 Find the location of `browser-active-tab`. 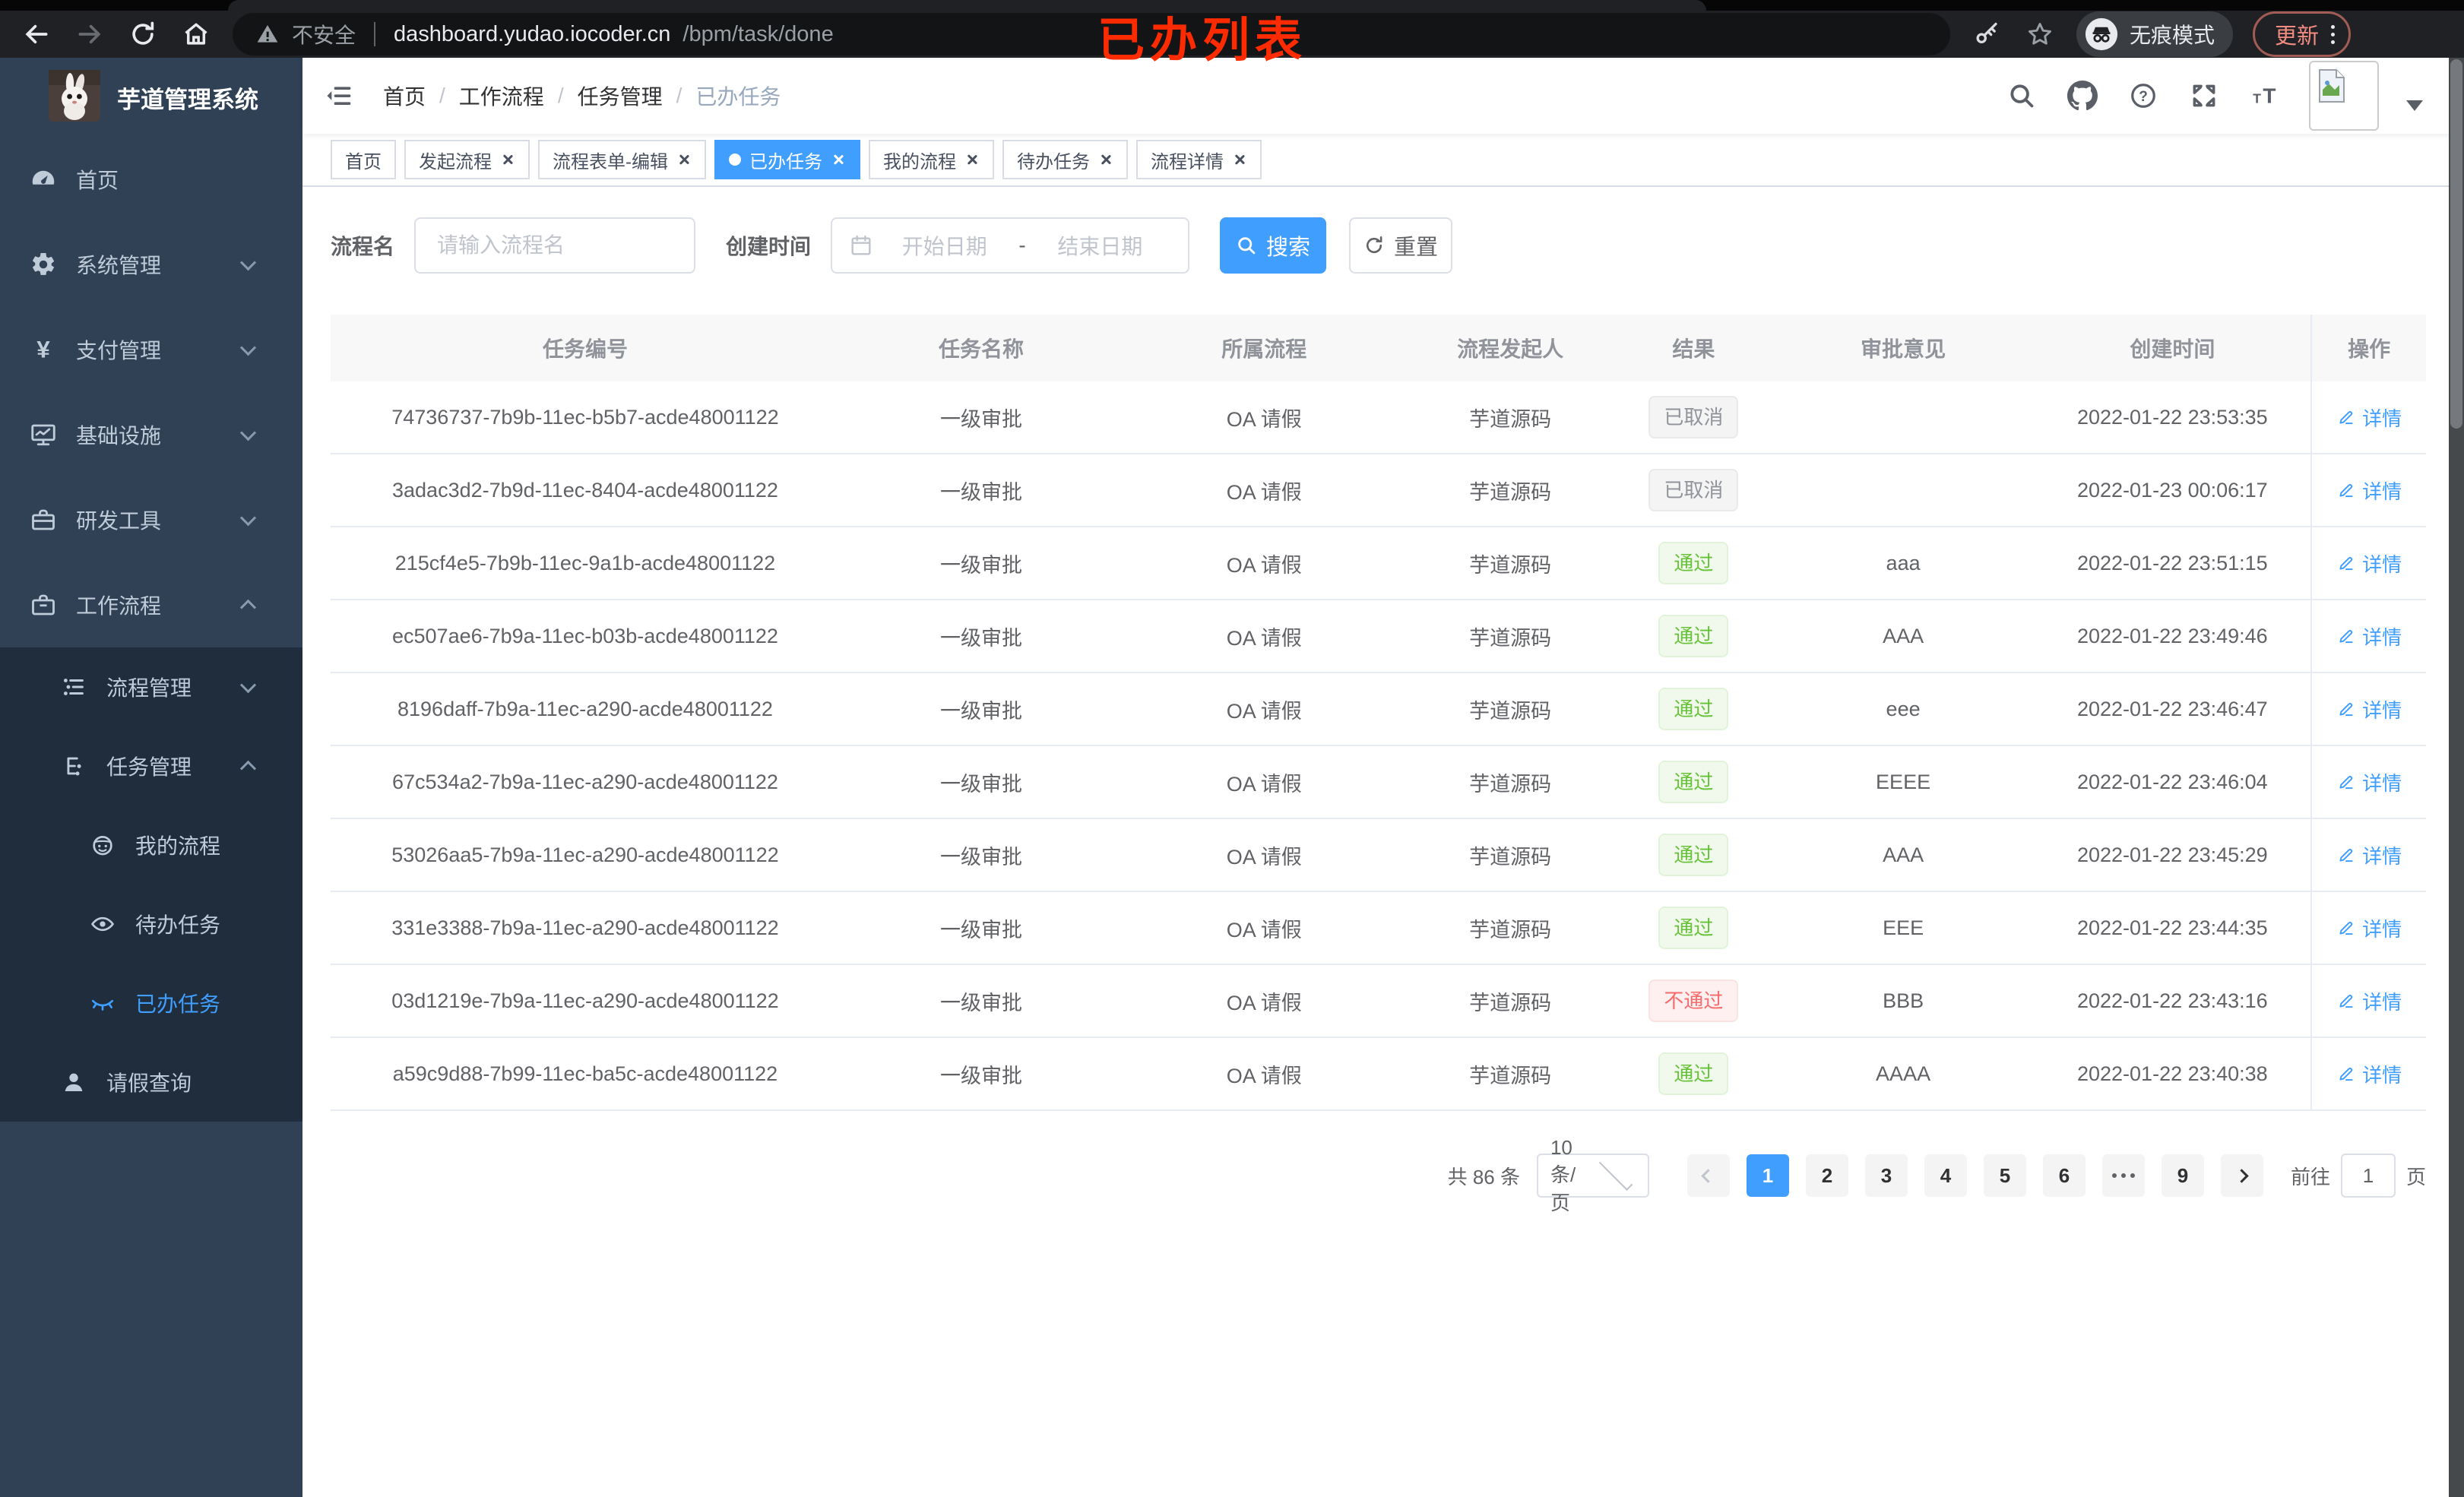

browser-active-tab is located at coordinates (967, 5).